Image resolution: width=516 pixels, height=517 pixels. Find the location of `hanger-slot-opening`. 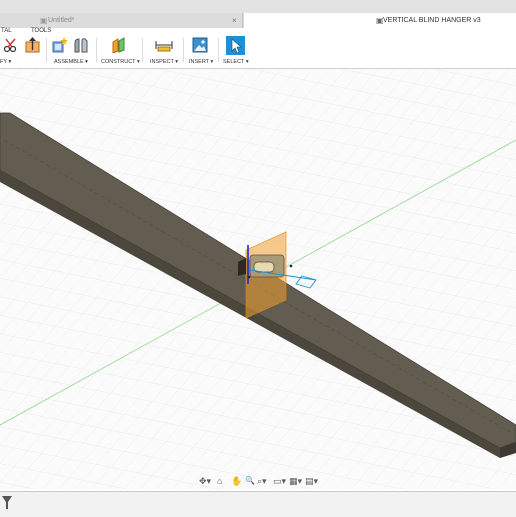

hanger-slot-opening is located at coordinates (264, 267).